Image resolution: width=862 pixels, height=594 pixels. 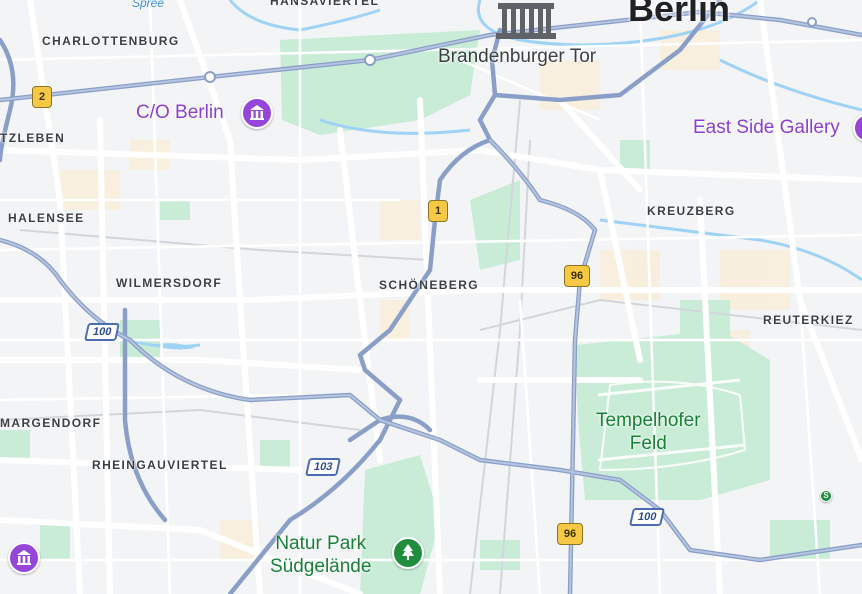 I want to click on district-label-reuterkiez: REUTERKIEZ, so click(x=808, y=320).